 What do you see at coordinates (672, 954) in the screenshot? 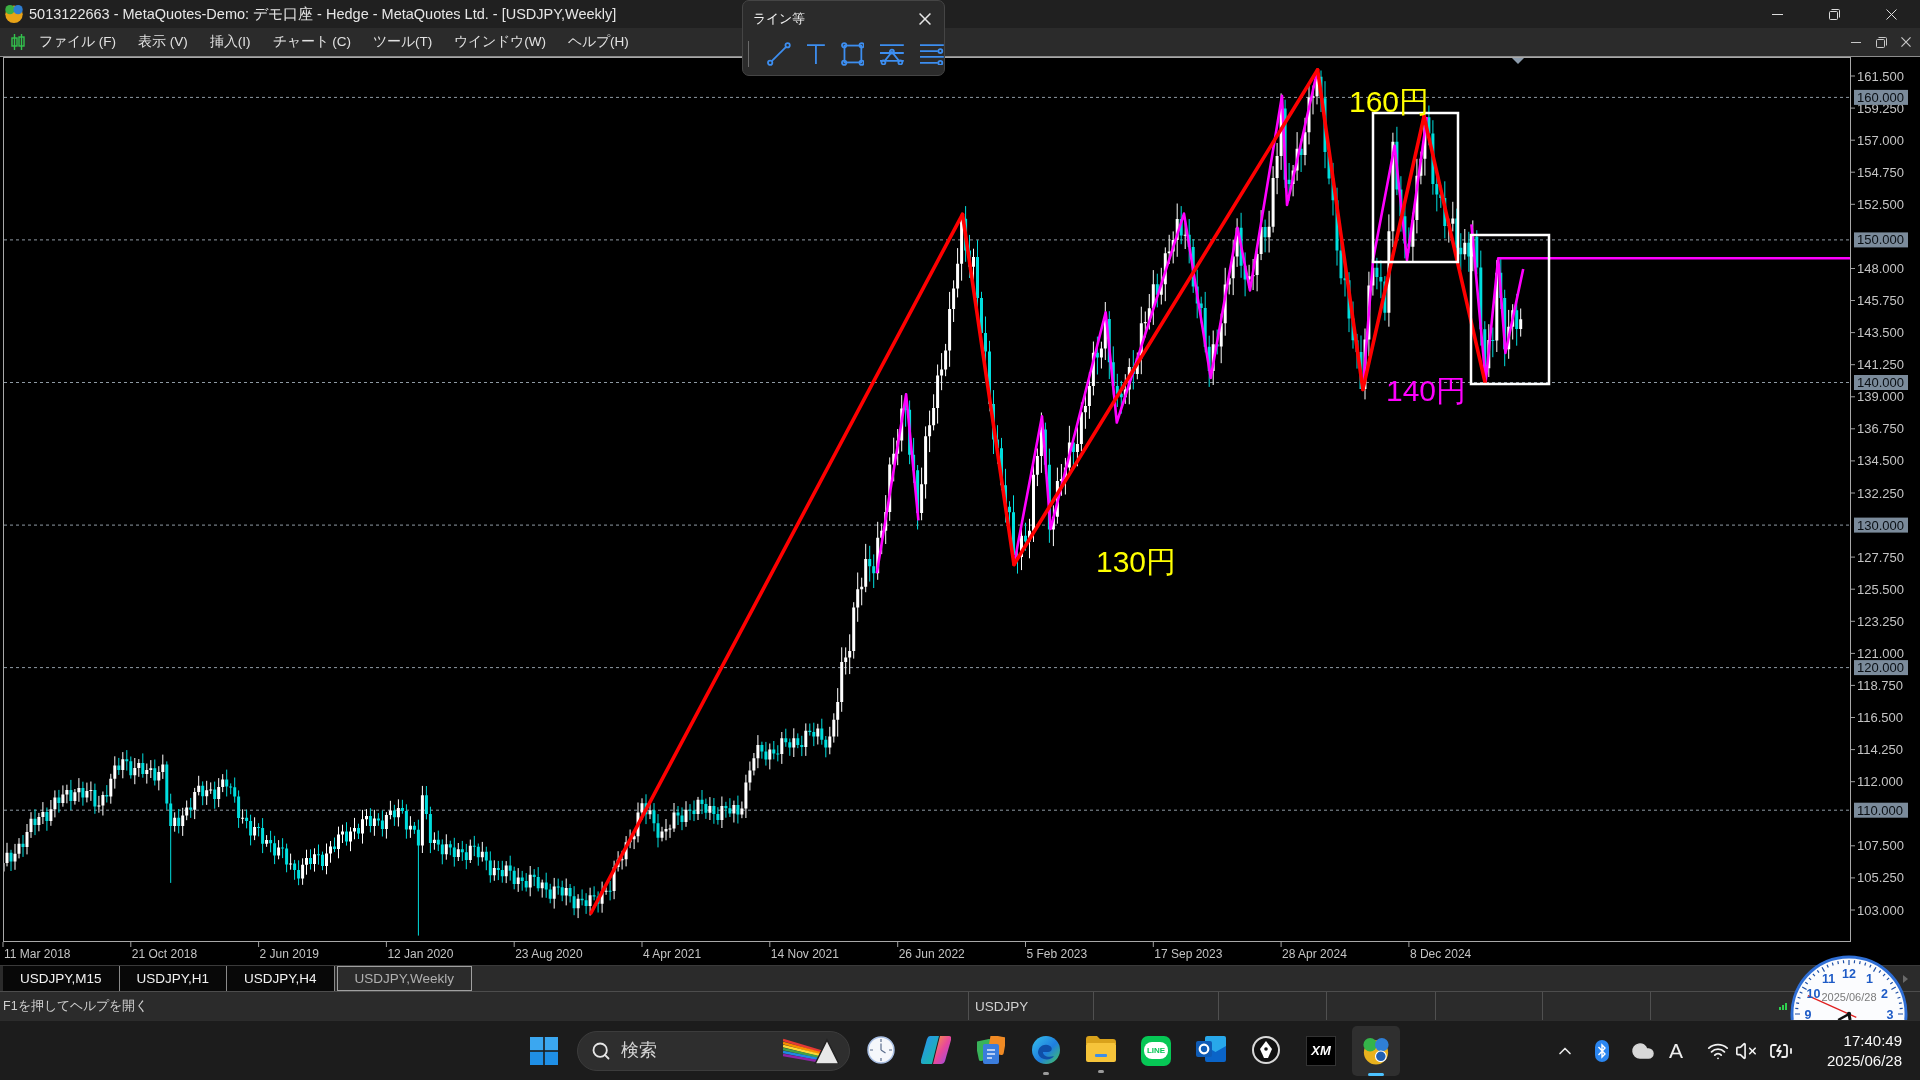
I see `date-axis-label: 4 Apr 2021` at bounding box center [672, 954].